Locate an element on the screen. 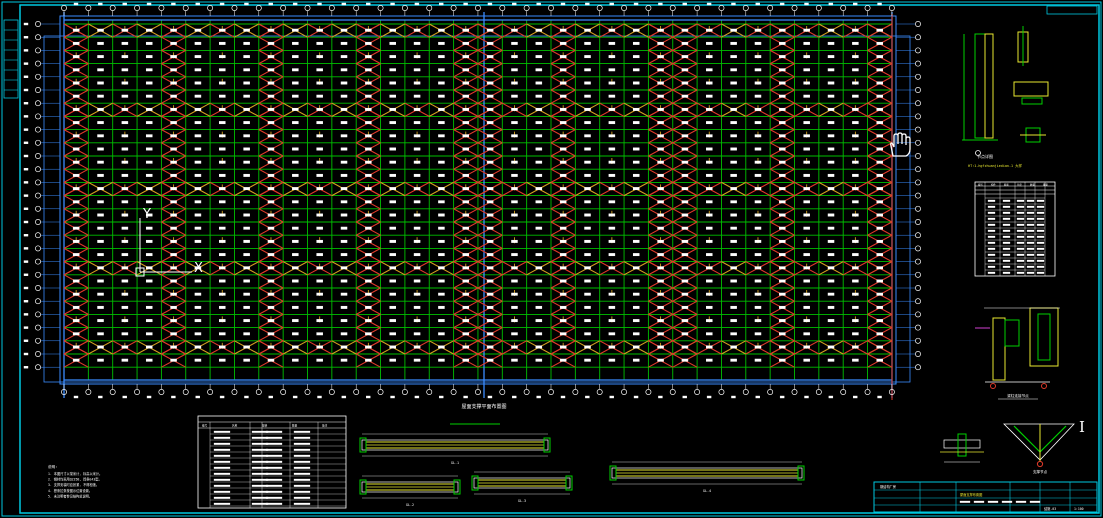 The height and width of the screenshot is (518, 1103). schedule-header: 编号 is located at coordinates (980, 185).